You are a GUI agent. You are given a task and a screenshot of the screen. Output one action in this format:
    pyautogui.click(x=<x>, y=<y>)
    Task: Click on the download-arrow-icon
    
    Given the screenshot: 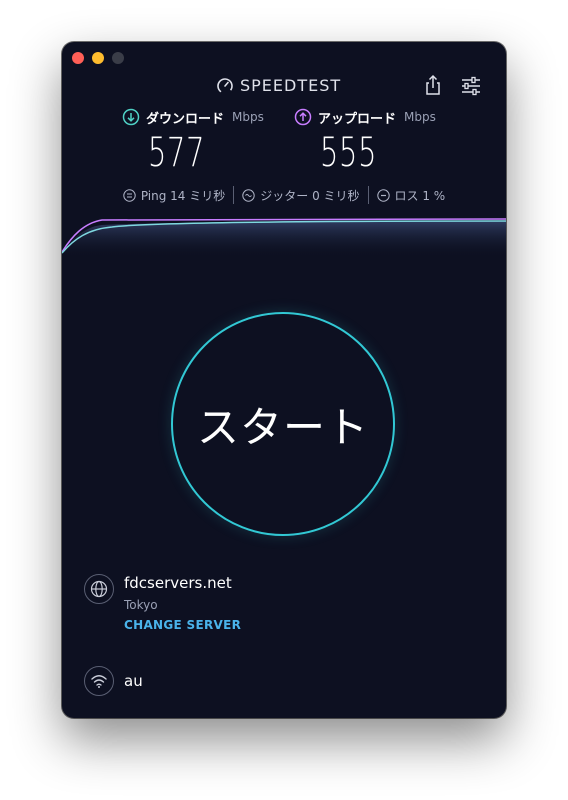 What is the action you would take?
    pyautogui.click(x=131, y=117)
    